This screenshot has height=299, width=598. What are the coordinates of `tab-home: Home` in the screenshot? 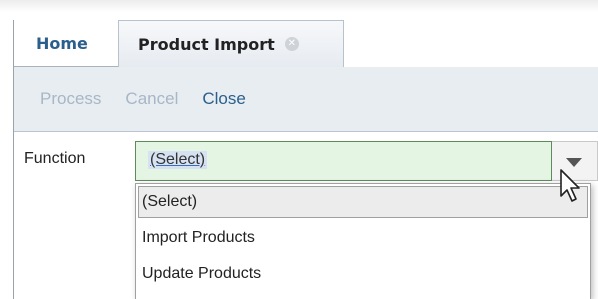 It's located at (66, 43).